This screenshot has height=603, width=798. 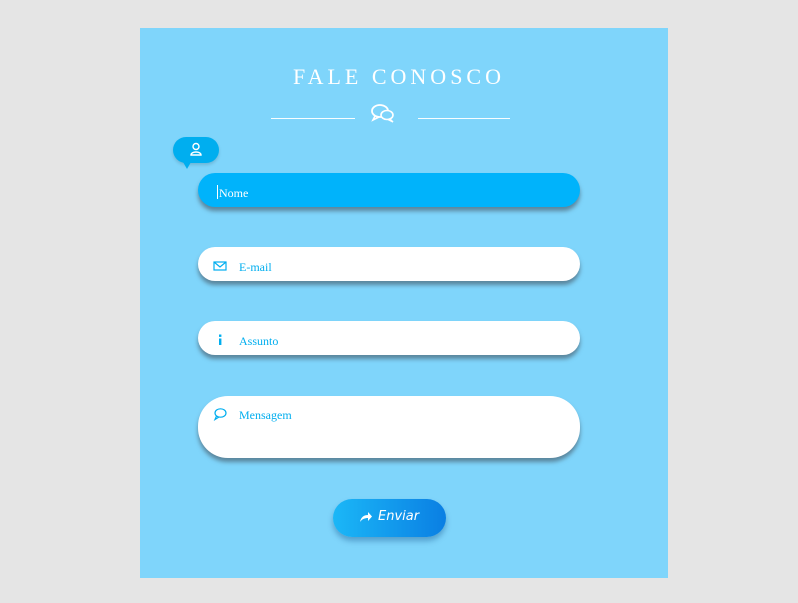 What do you see at coordinates (389, 427) in the screenshot?
I see `message-field: Mensagem` at bounding box center [389, 427].